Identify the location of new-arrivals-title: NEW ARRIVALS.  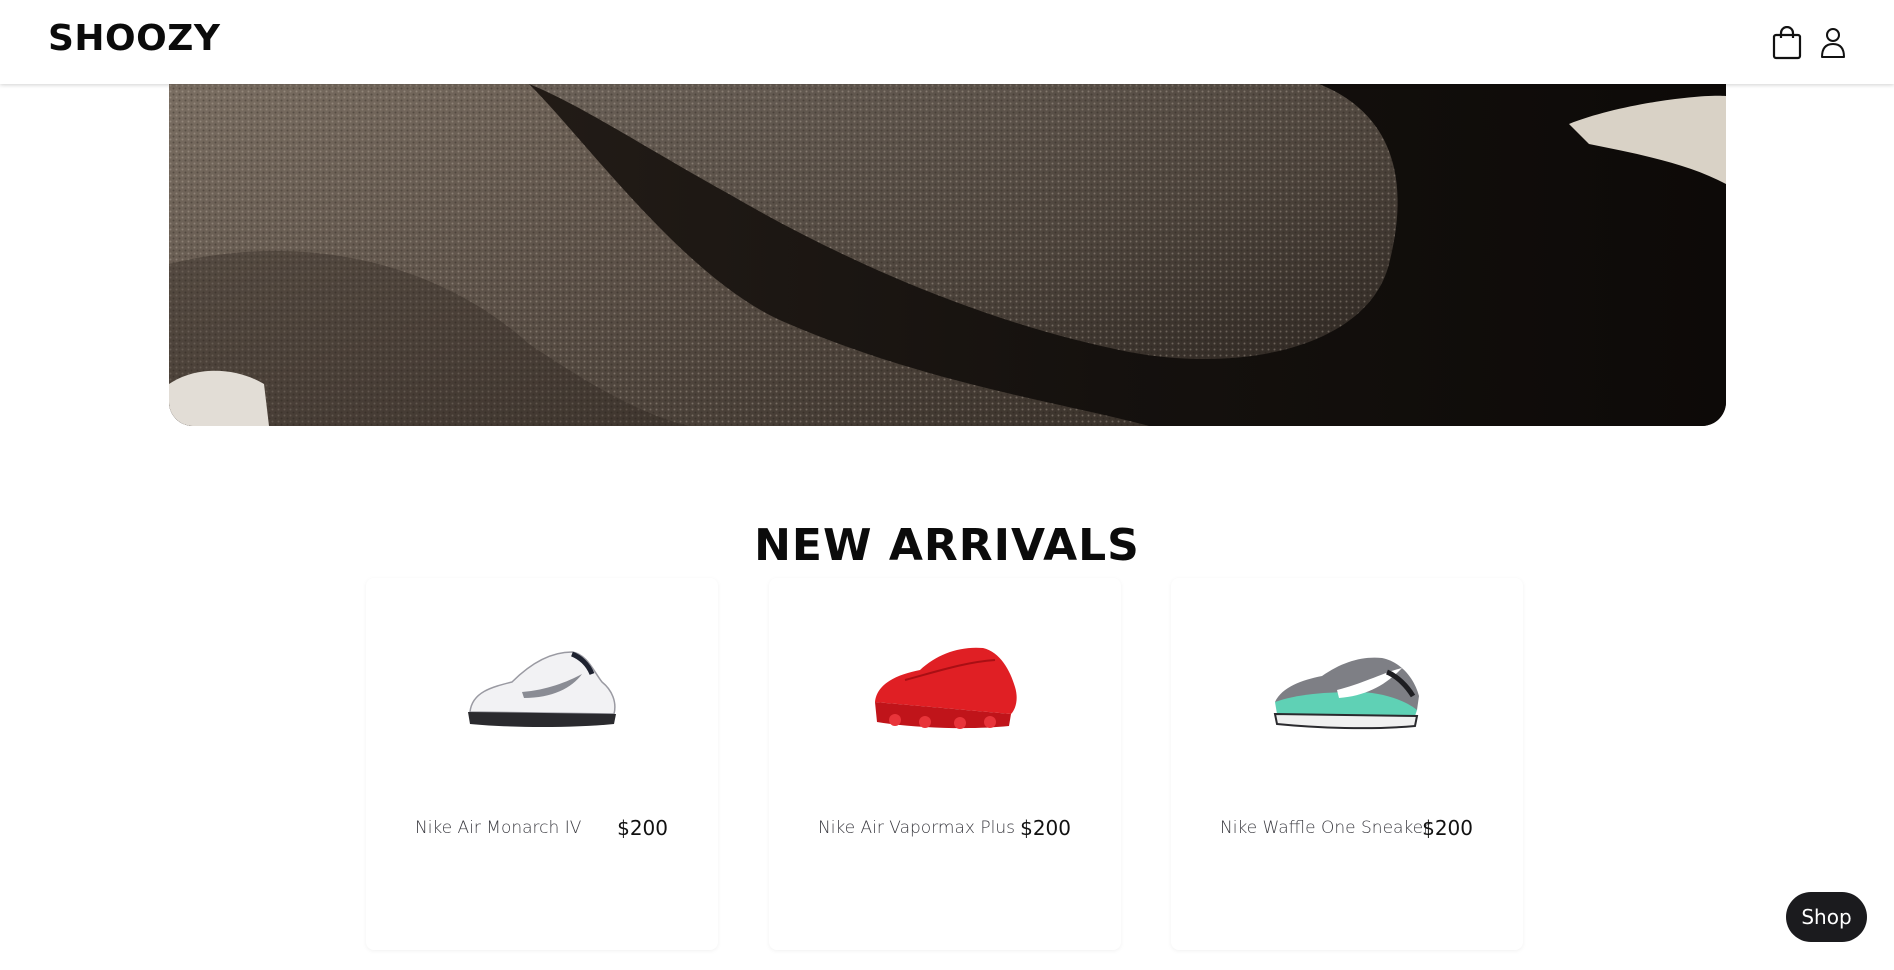
(947, 545).